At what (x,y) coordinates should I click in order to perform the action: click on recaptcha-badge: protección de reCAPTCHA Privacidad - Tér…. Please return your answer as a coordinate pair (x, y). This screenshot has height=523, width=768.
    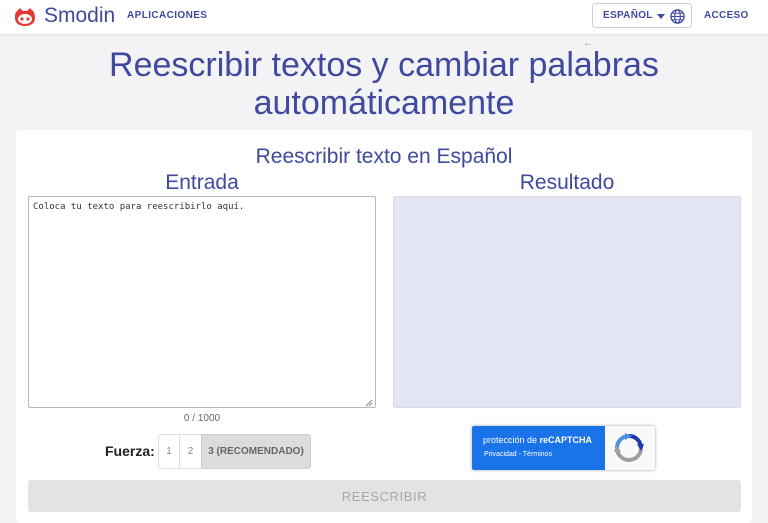
    Looking at the image, I should click on (563, 448).